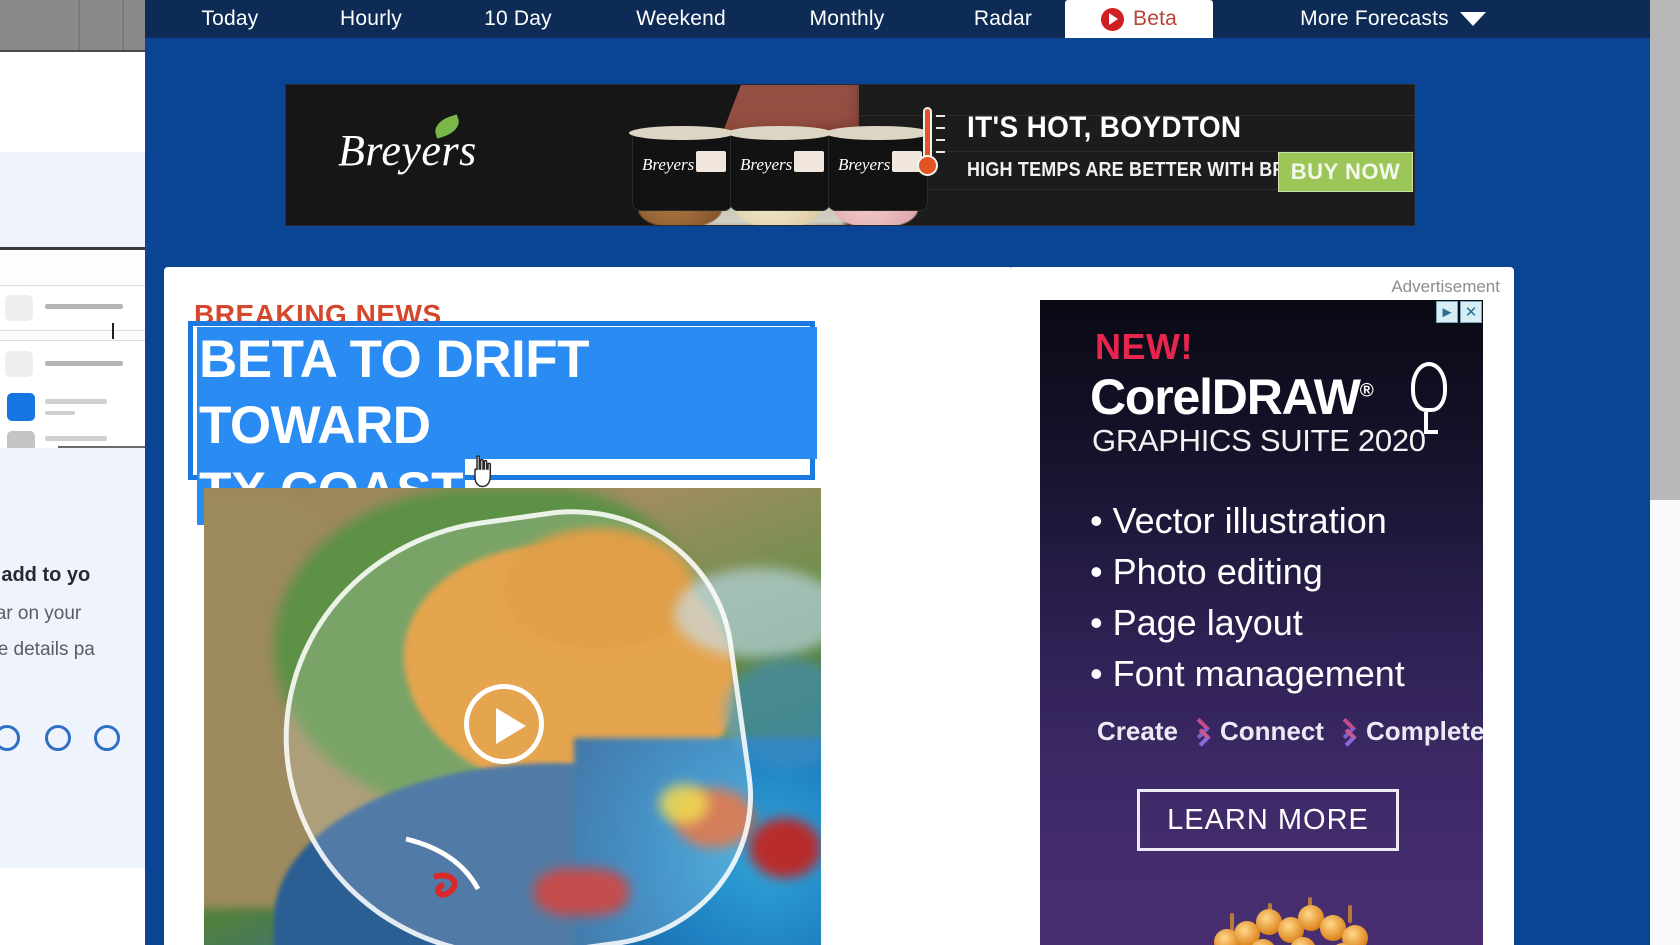  I want to click on background-app-footer, so click(76, 906).